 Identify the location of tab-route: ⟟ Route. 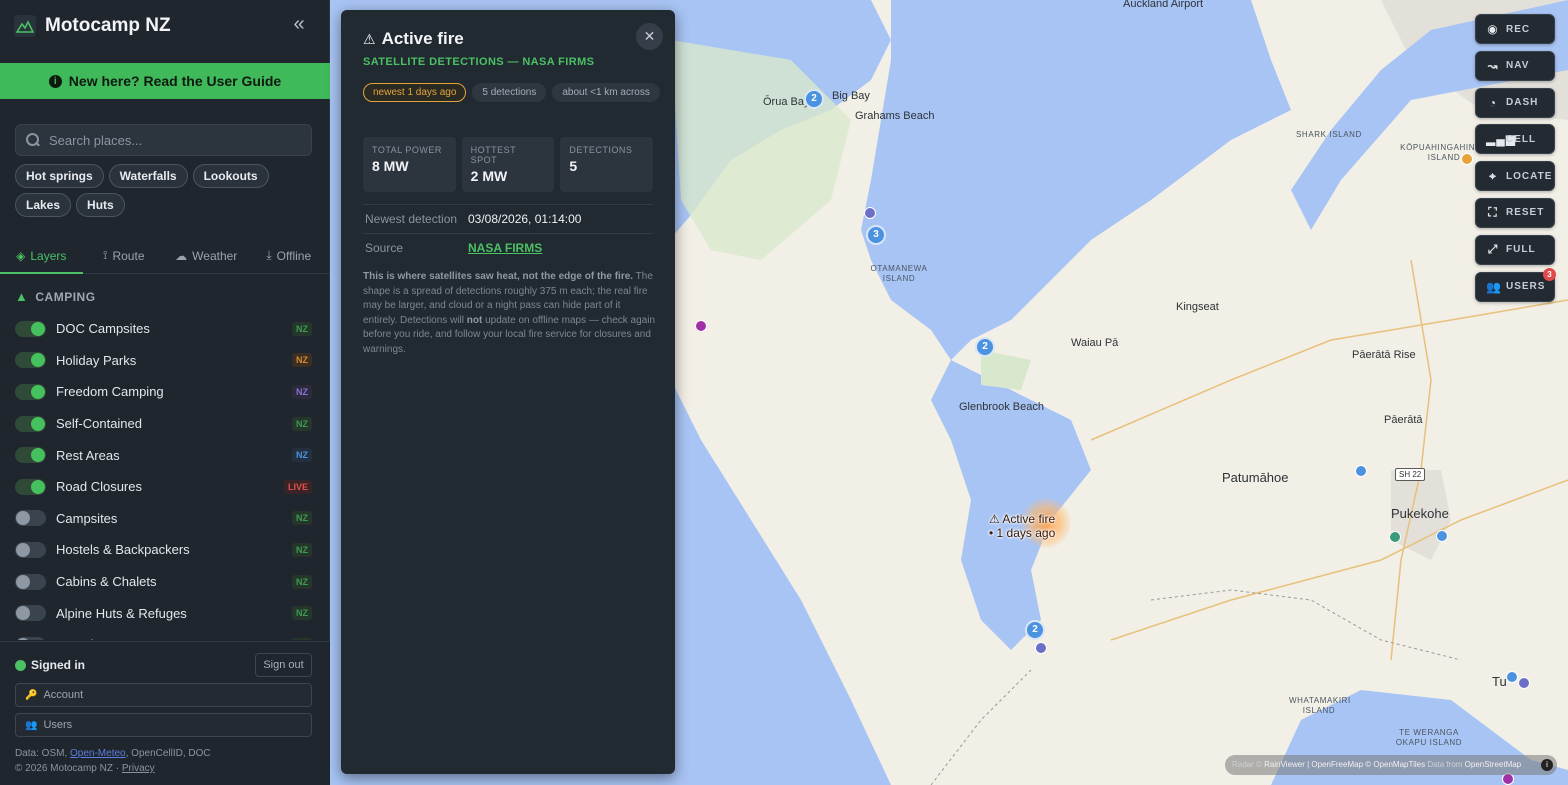
(124, 255).